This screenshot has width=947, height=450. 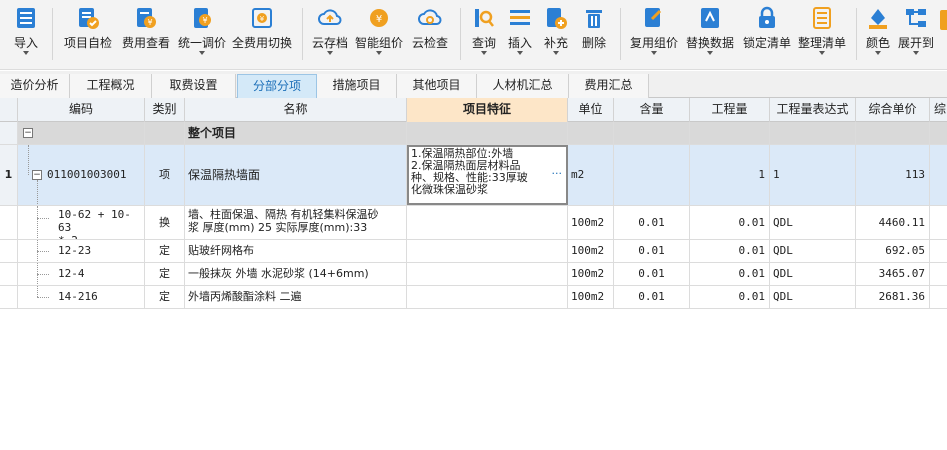 What do you see at coordinates (487, 110) in the screenshot?
I see `header-feature: 项目特征` at bounding box center [487, 110].